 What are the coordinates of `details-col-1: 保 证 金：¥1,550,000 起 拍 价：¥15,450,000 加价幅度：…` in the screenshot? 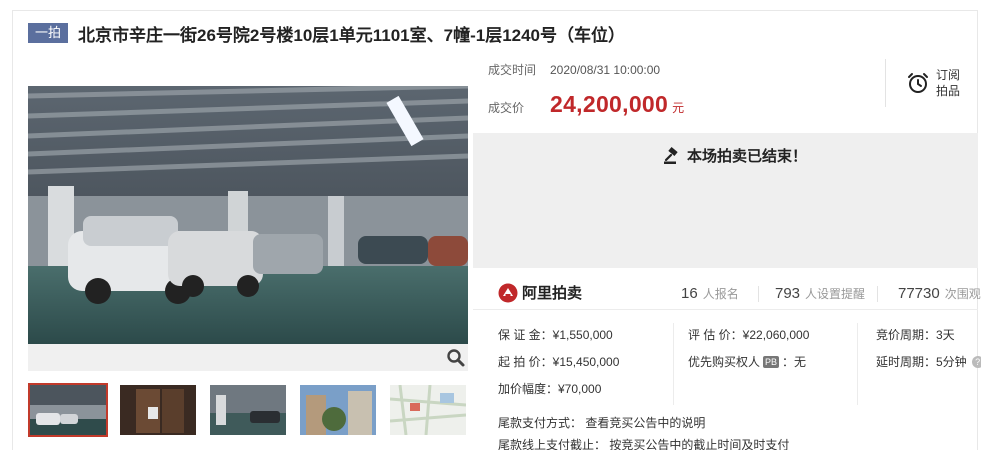 It's located at (558, 361).